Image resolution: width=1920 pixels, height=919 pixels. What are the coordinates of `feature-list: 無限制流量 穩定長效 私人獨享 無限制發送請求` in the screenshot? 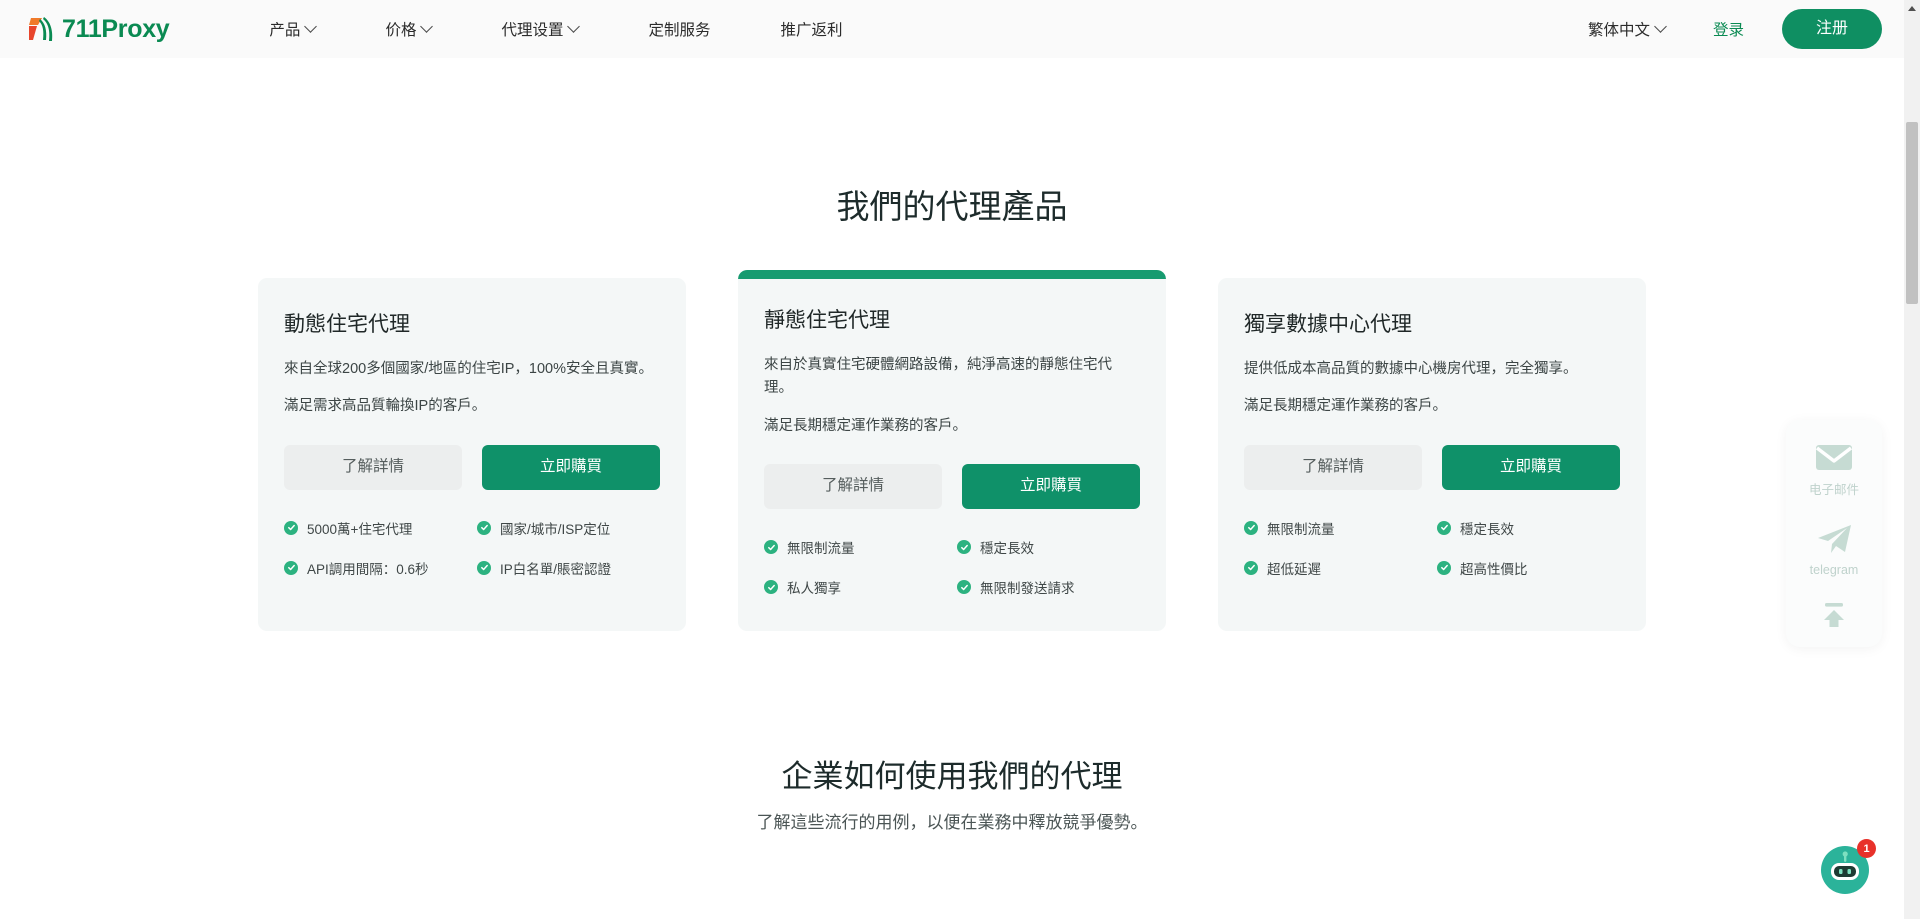 It's located at (952, 567).